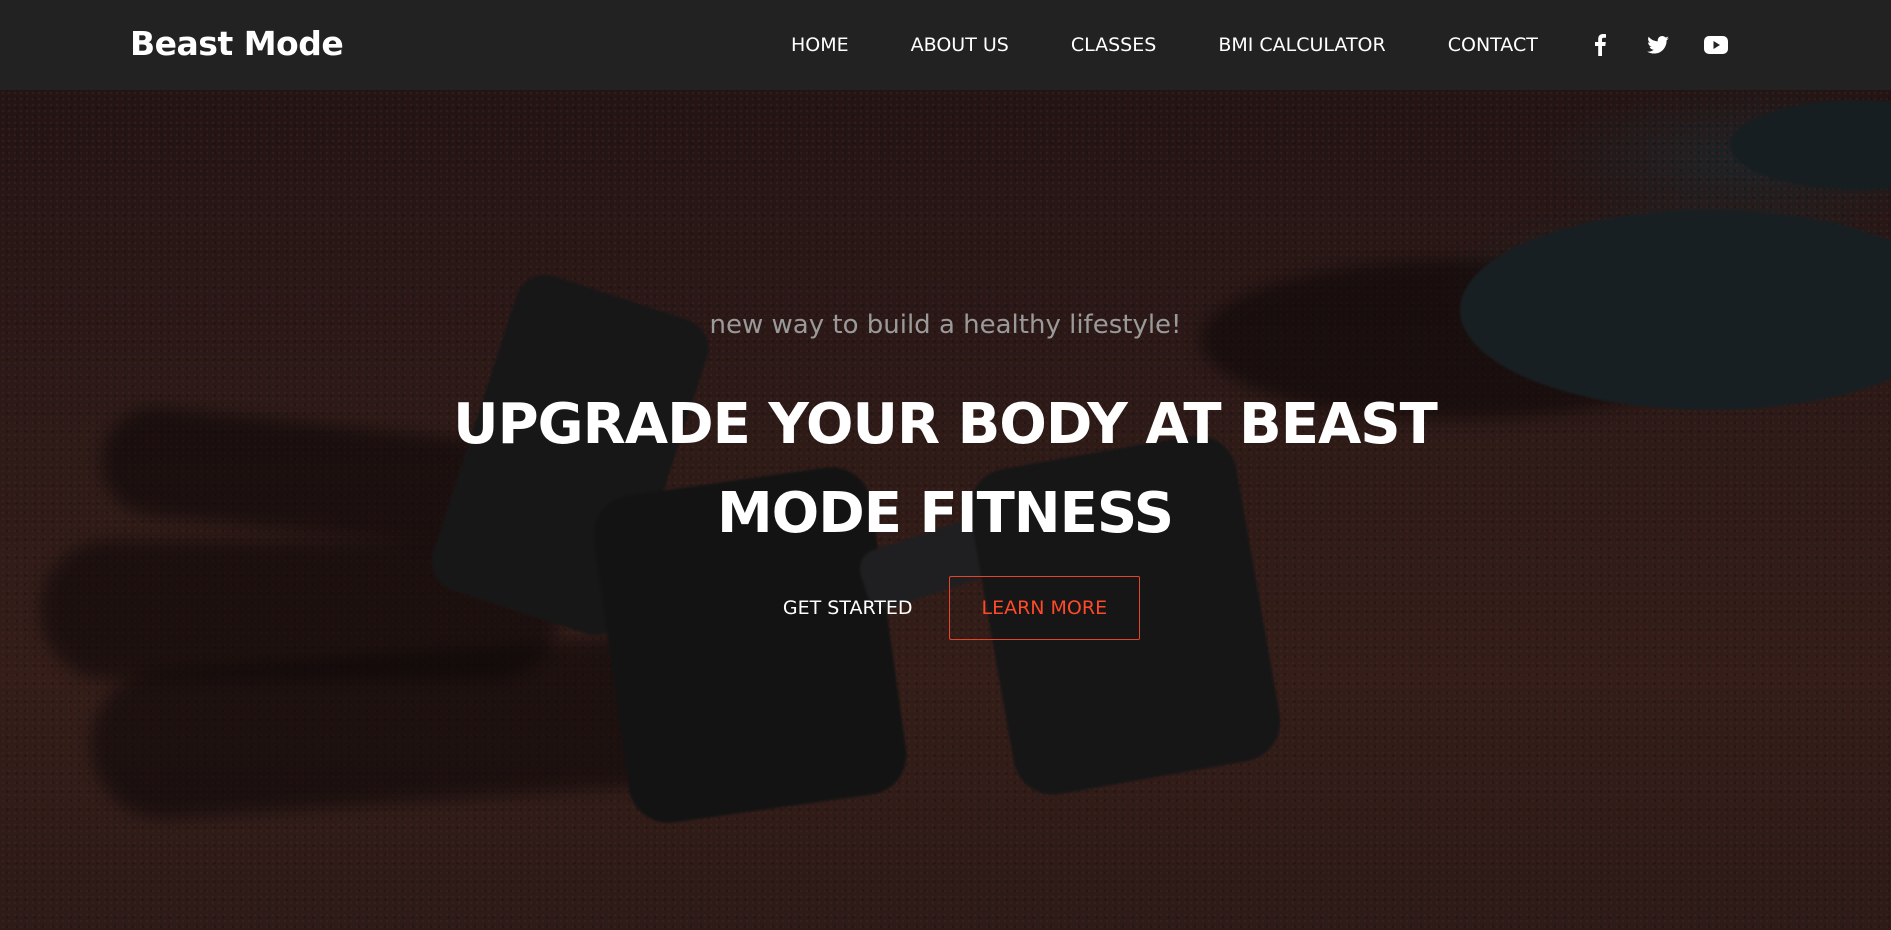  I want to click on brand-logo: Beast Mode, so click(237, 43).